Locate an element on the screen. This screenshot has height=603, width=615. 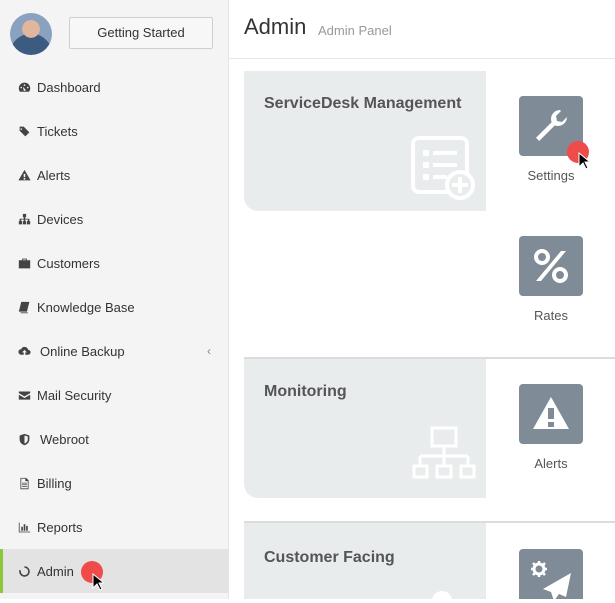
sitemap-icon is located at coordinates (24, 219).